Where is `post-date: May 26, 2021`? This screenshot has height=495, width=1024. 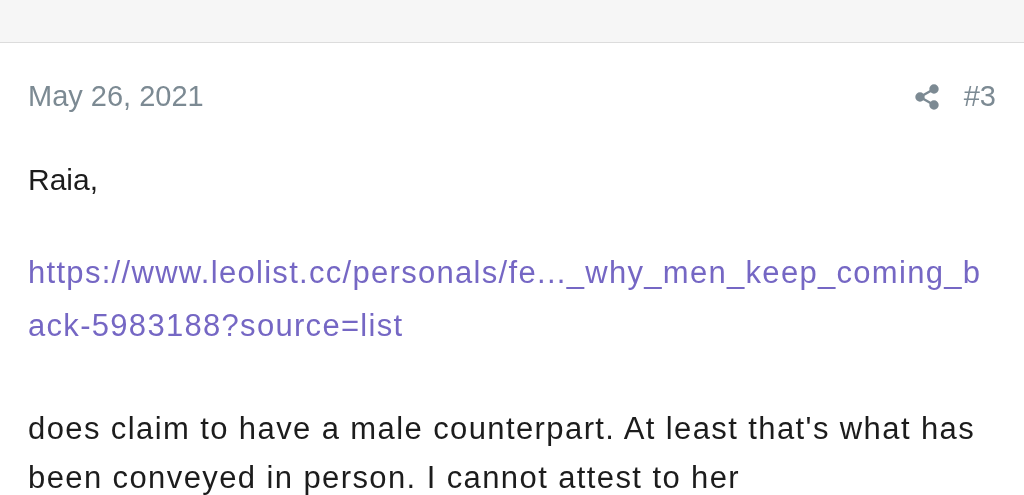 post-date: May 26, 2021 is located at coordinates (116, 96).